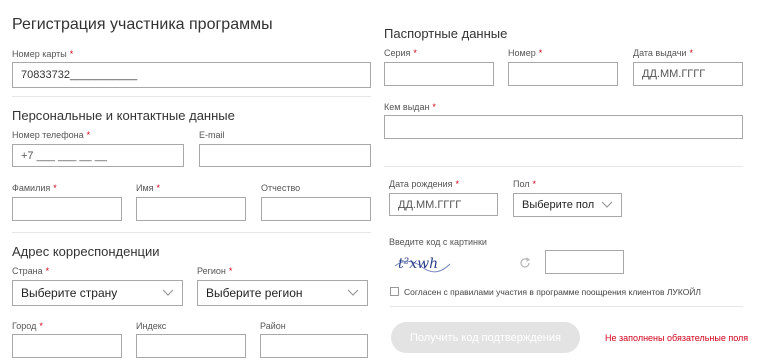  I want to click on country-label: Страна *, so click(31, 271).